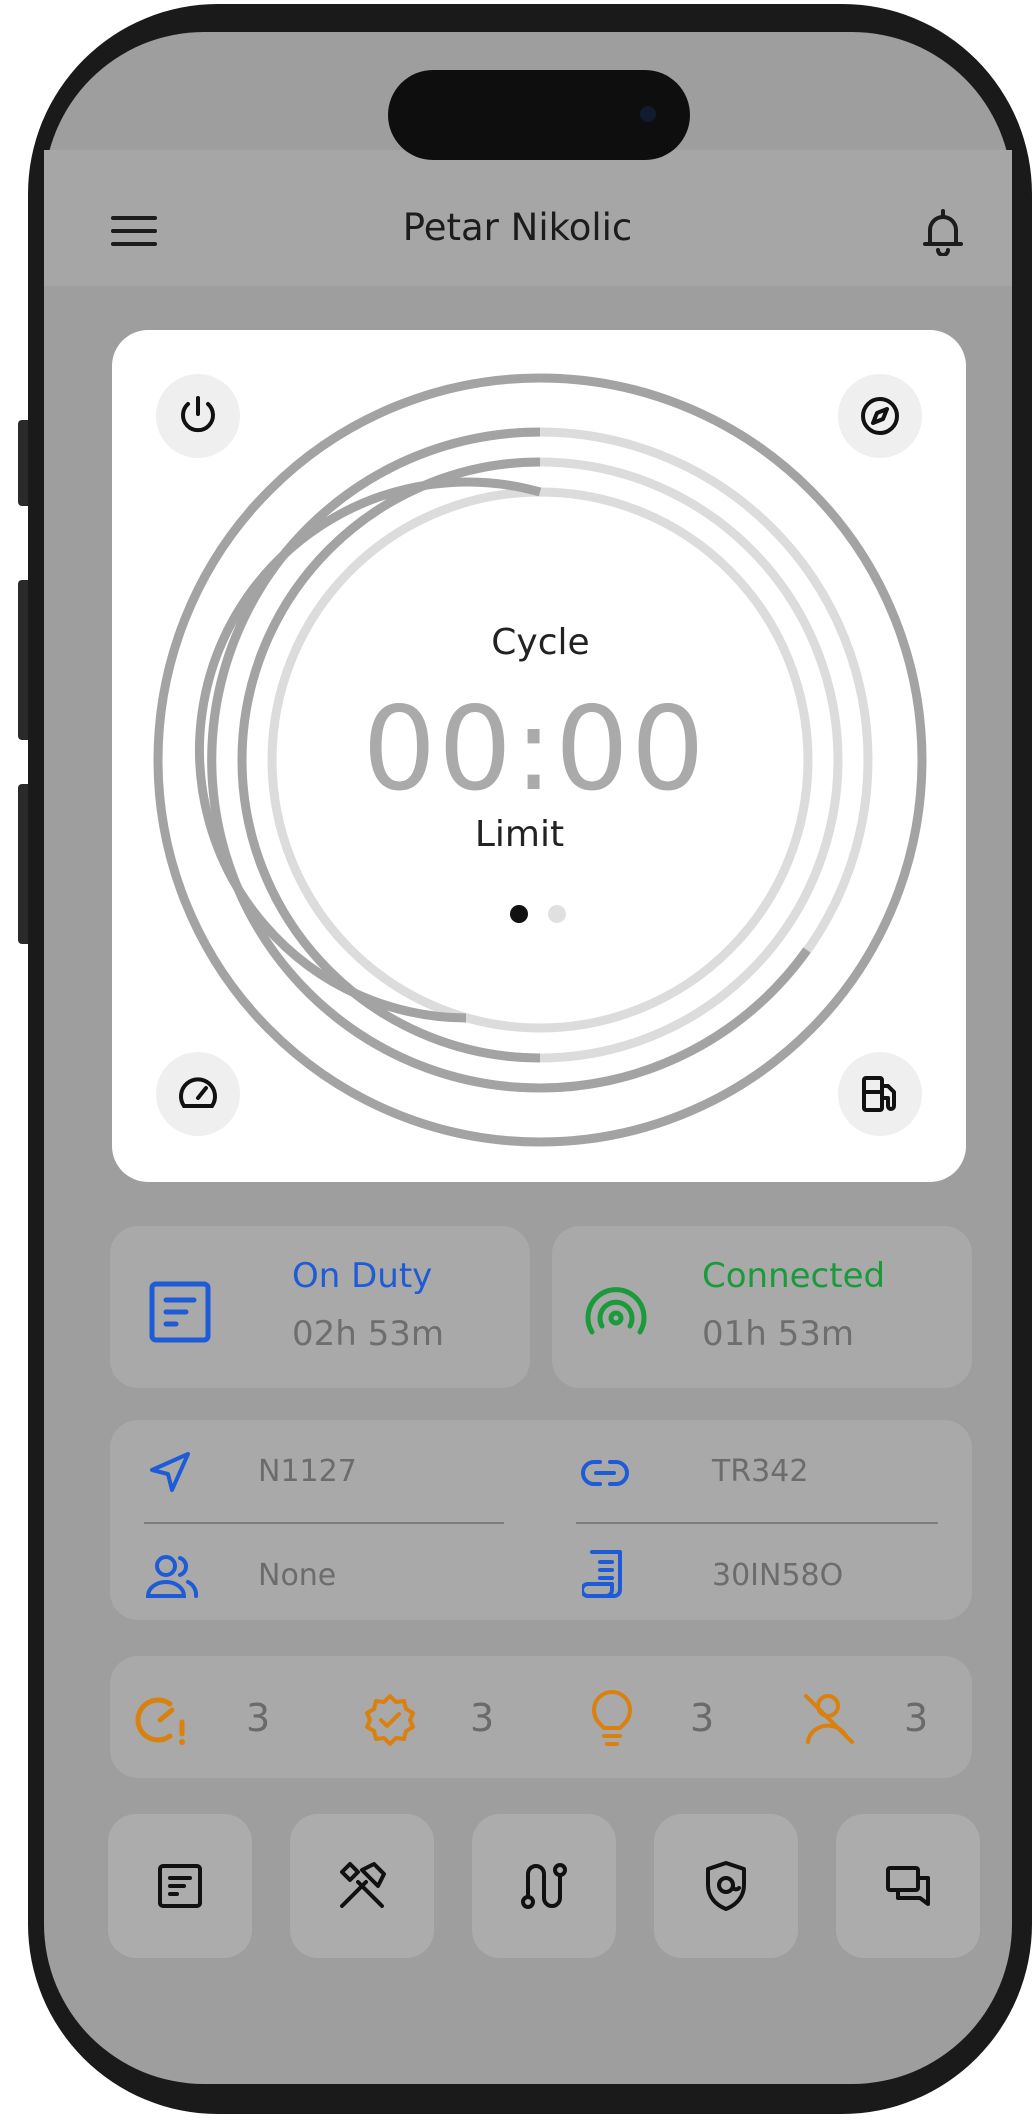 The width and height of the screenshot is (1035, 2120). I want to click on trailer-number: TR342, so click(760, 1471).